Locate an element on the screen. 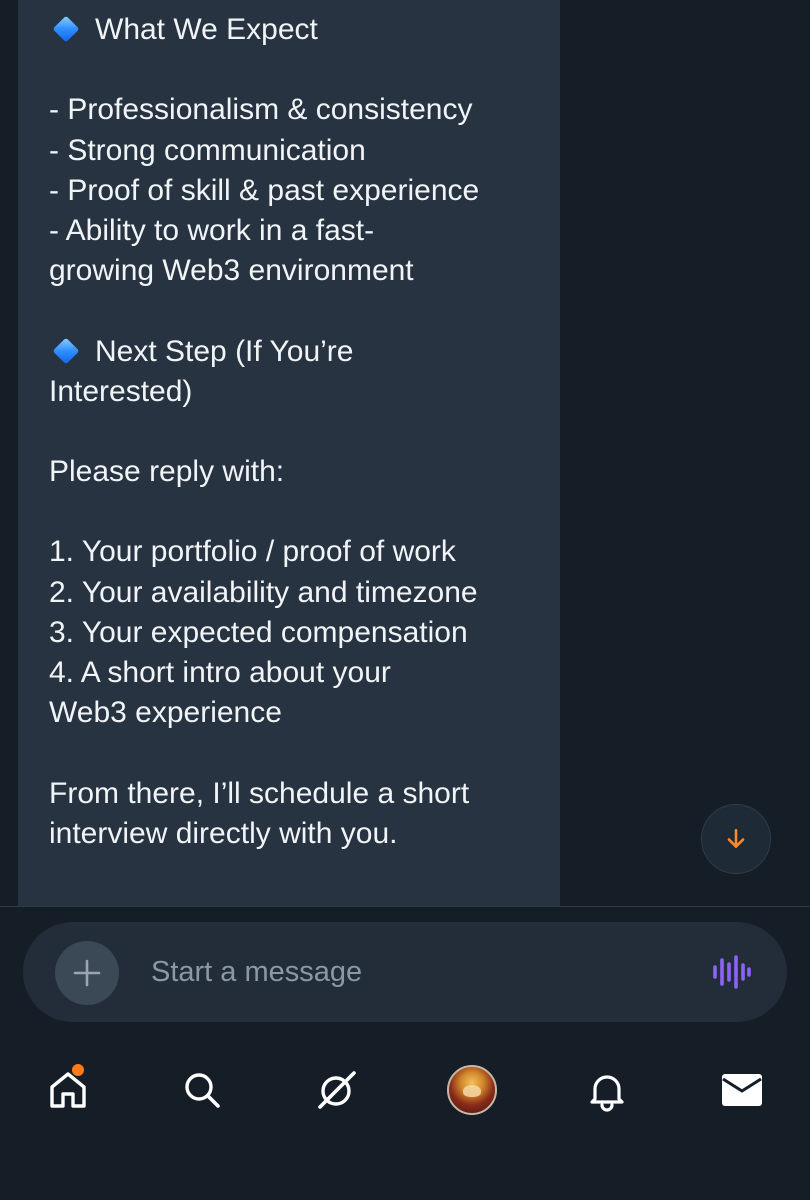 The image size is (810, 1200). nav-search is located at coordinates (202, 1090).